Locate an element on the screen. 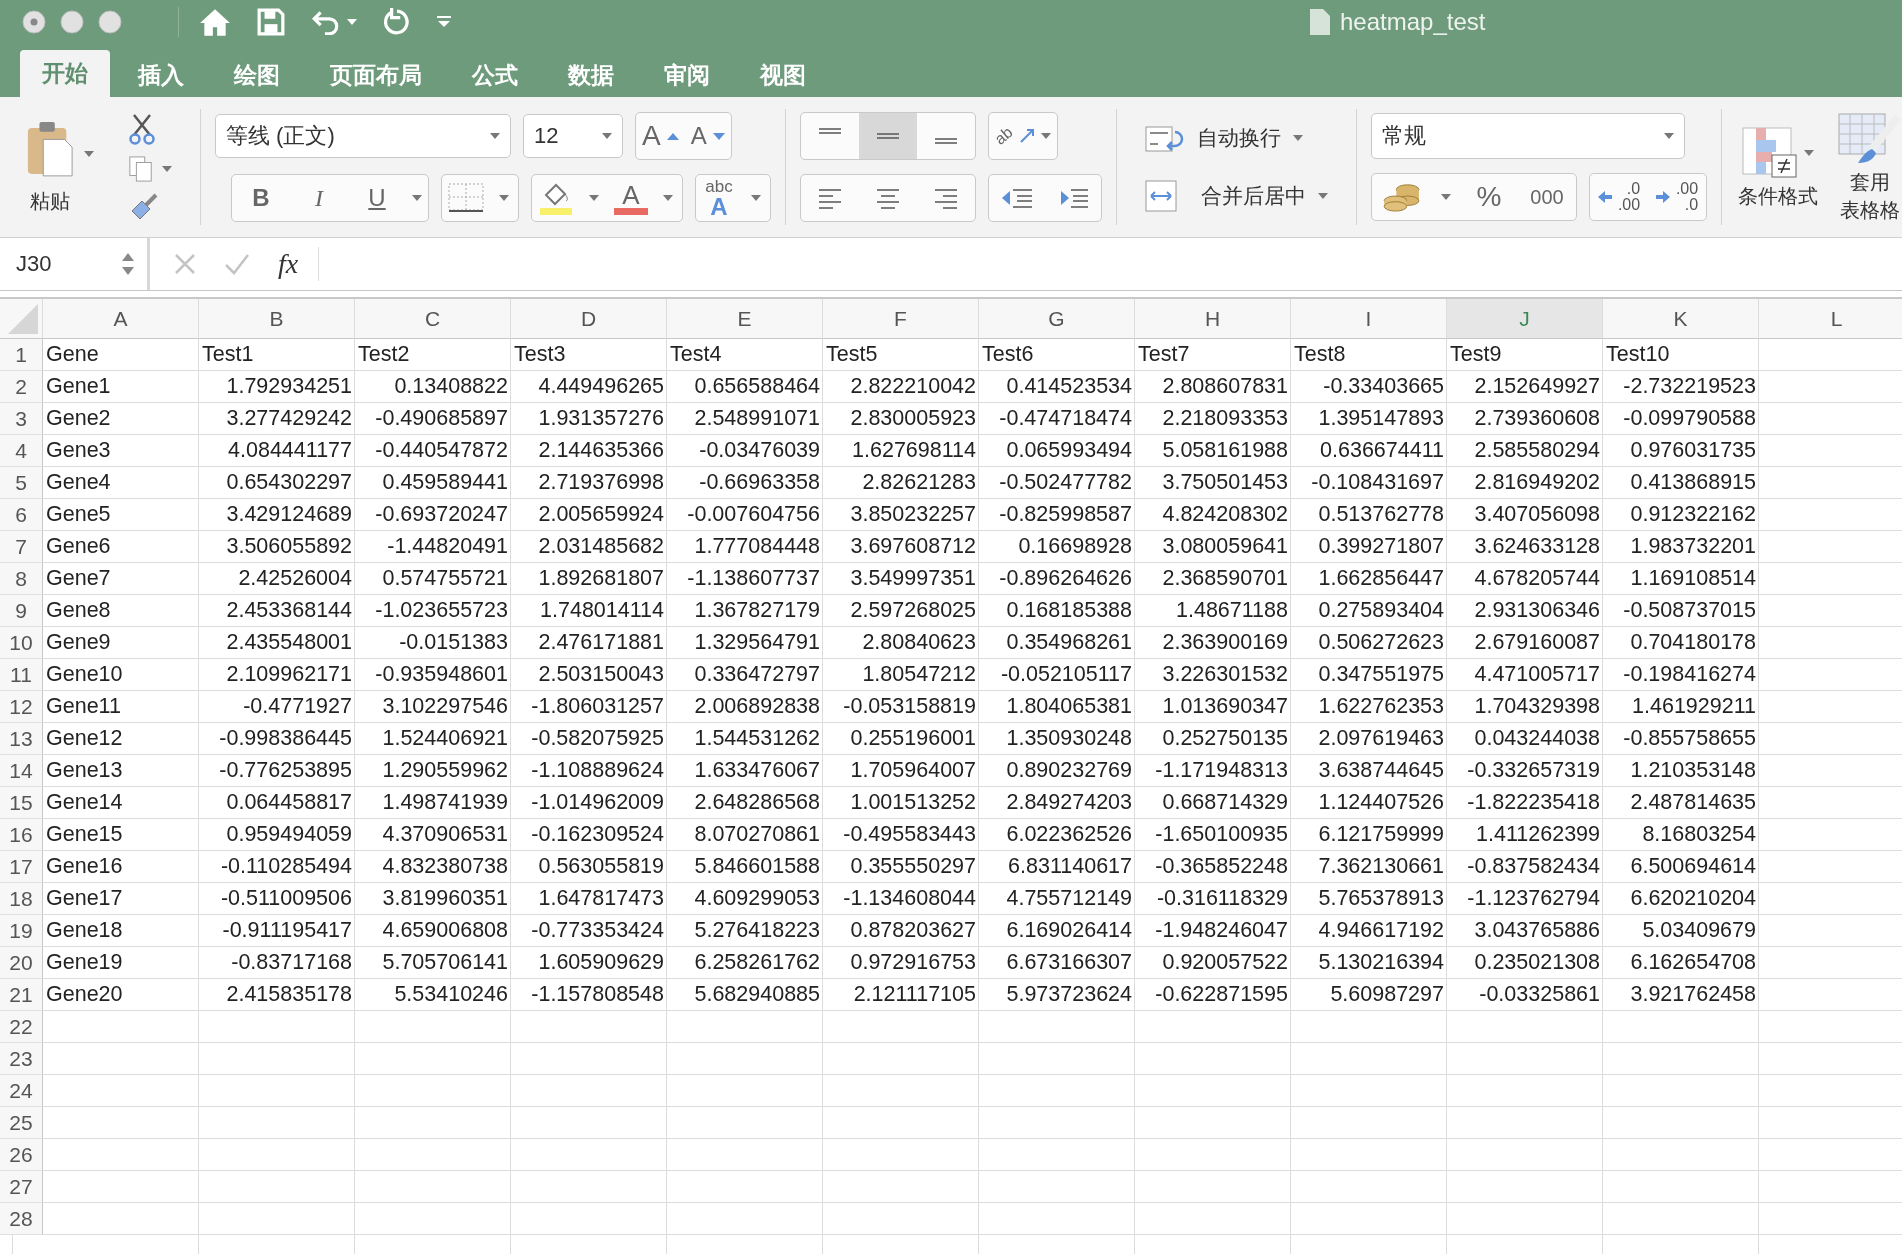  font-size-field: 12 is located at coordinates (573, 136).